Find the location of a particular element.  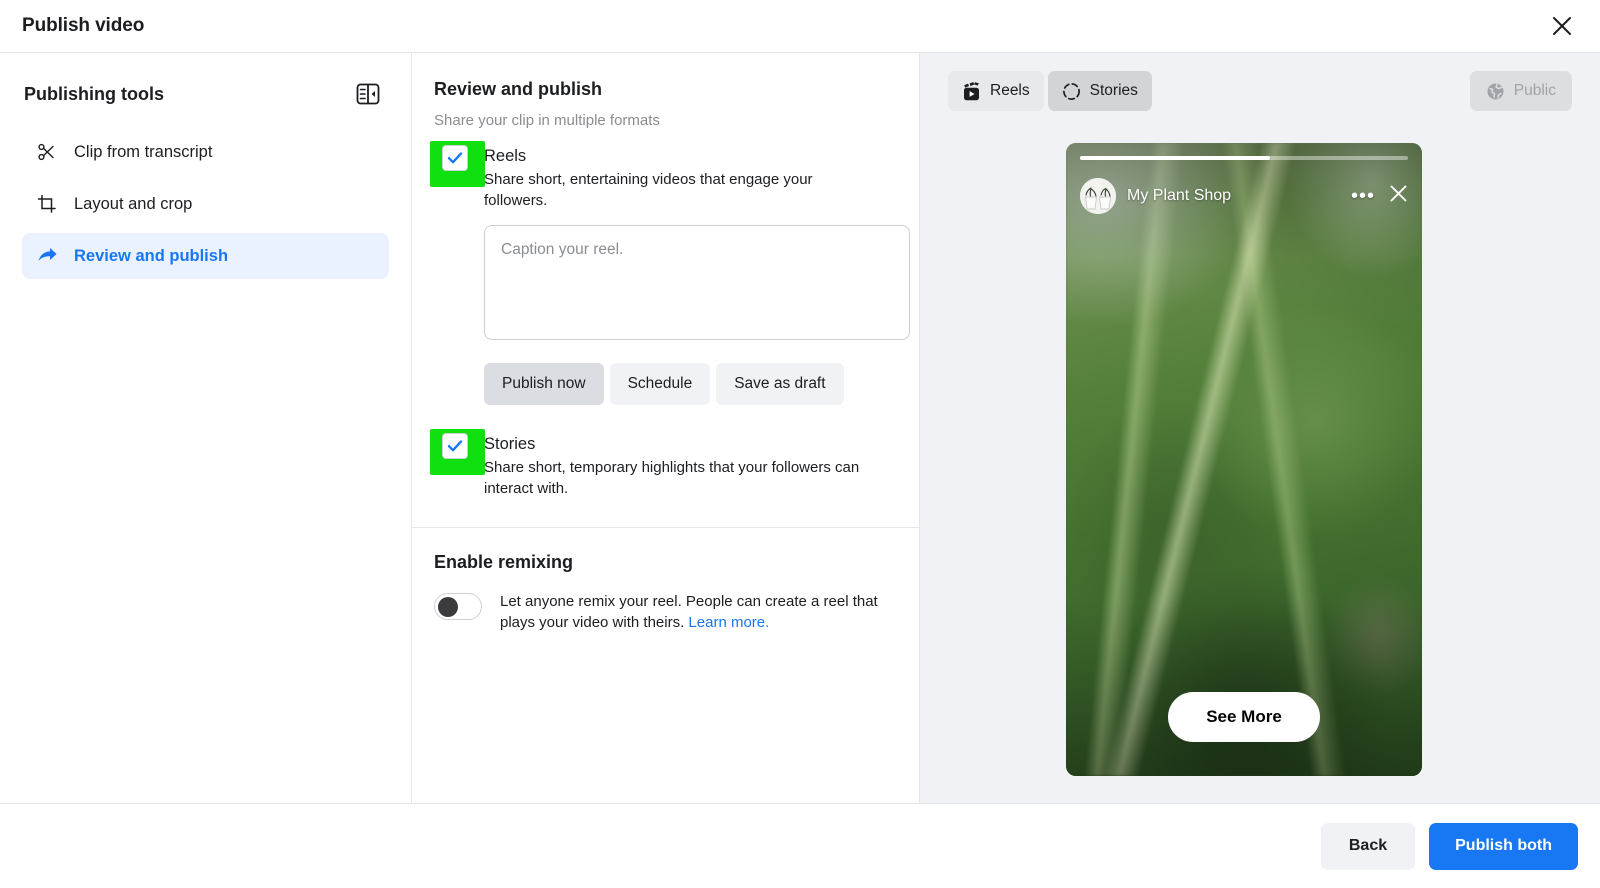

dialog-footer: Back Publish both is located at coordinates (800, 845).